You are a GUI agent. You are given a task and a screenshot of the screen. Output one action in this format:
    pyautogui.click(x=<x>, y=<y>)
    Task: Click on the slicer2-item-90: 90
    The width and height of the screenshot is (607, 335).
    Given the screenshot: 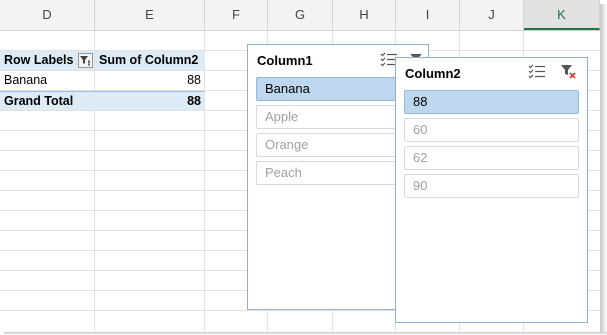 What is the action you would take?
    pyautogui.click(x=491, y=186)
    